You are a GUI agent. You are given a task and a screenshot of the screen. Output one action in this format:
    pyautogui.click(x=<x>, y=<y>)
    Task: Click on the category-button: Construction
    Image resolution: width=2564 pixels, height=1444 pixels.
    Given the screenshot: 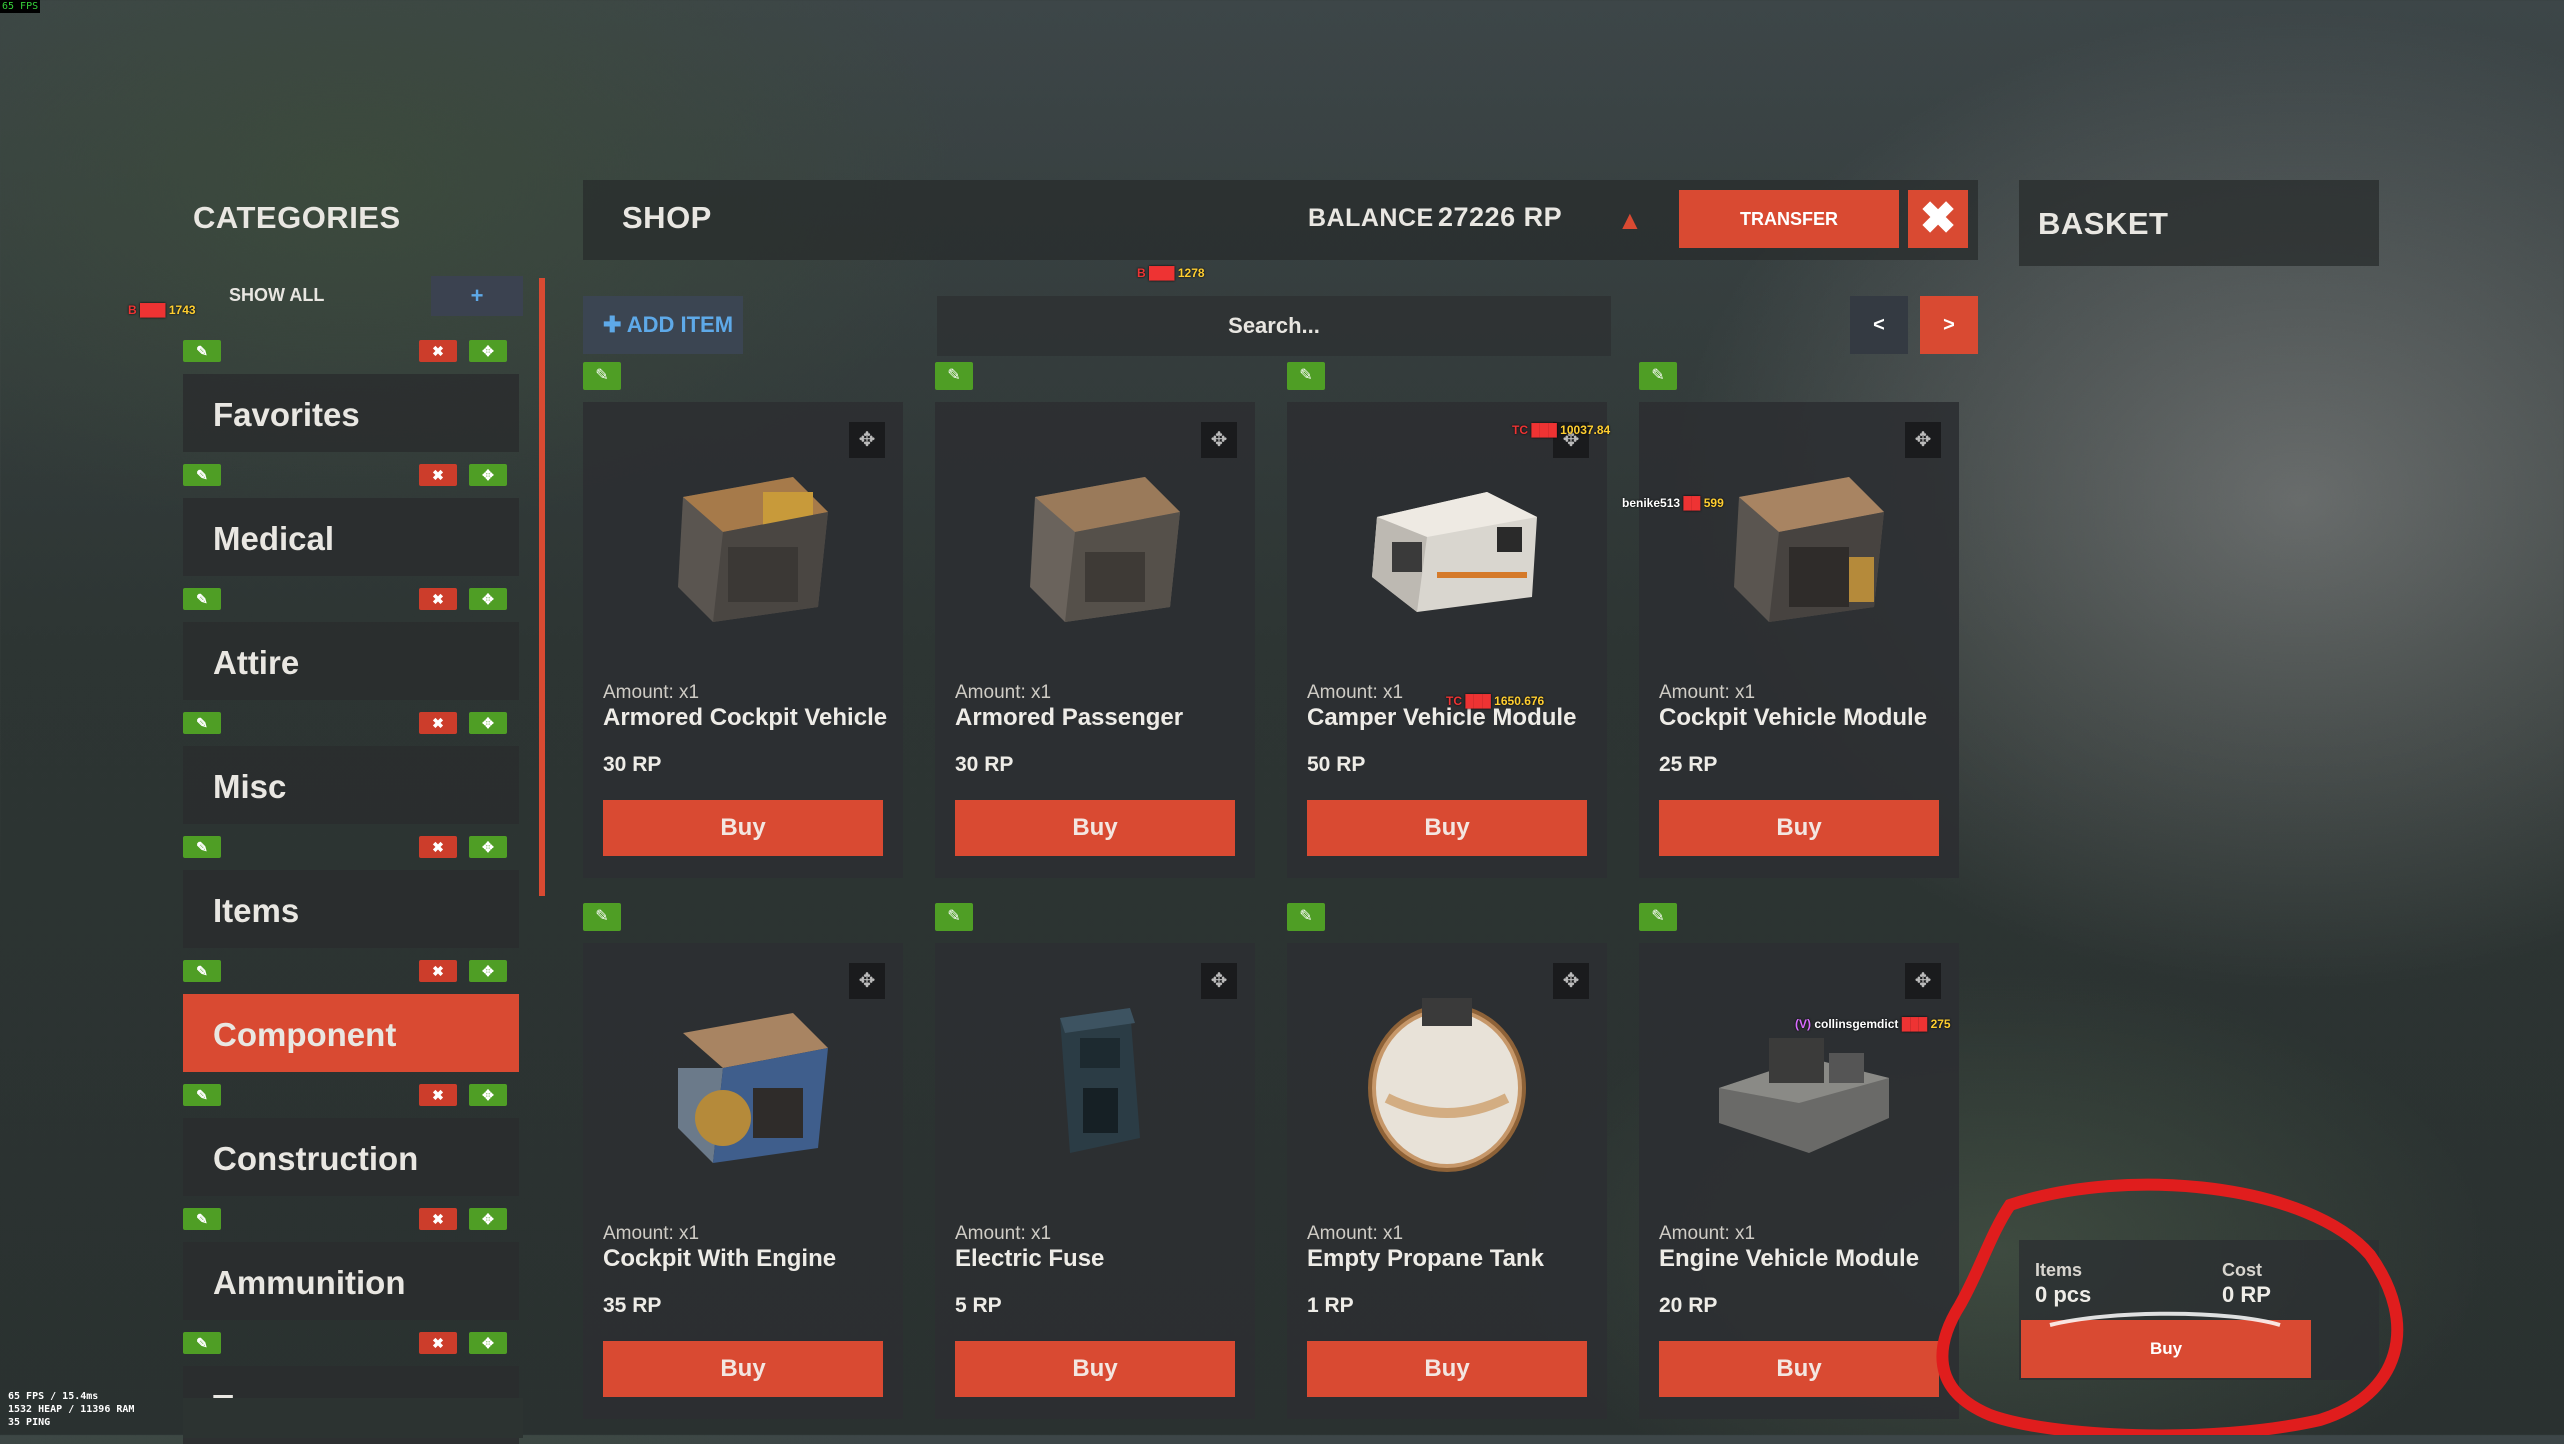 What is the action you would take?
    pyautogui.click(x=351, y=1157)
    